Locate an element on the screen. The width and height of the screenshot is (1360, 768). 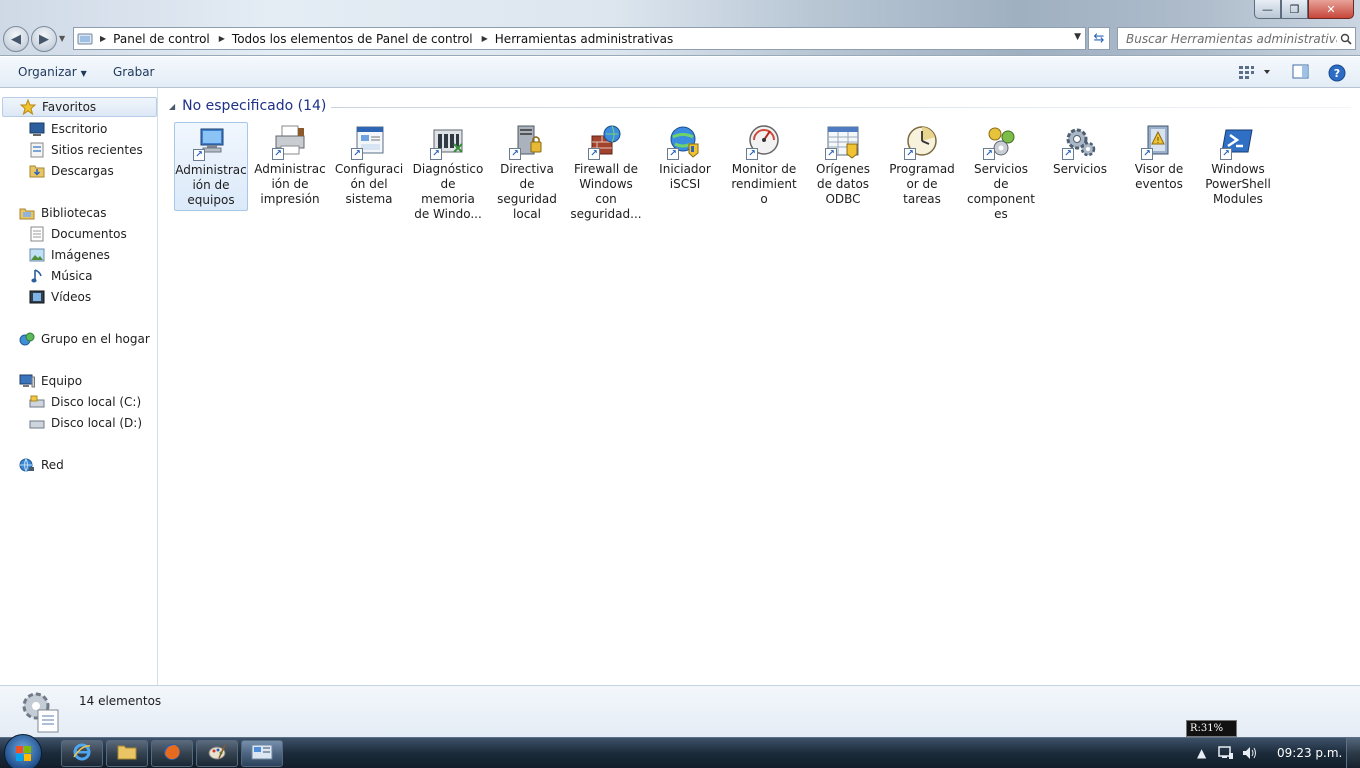
item-label: Monitor de rendimiento is located at coordinates (764, 184).